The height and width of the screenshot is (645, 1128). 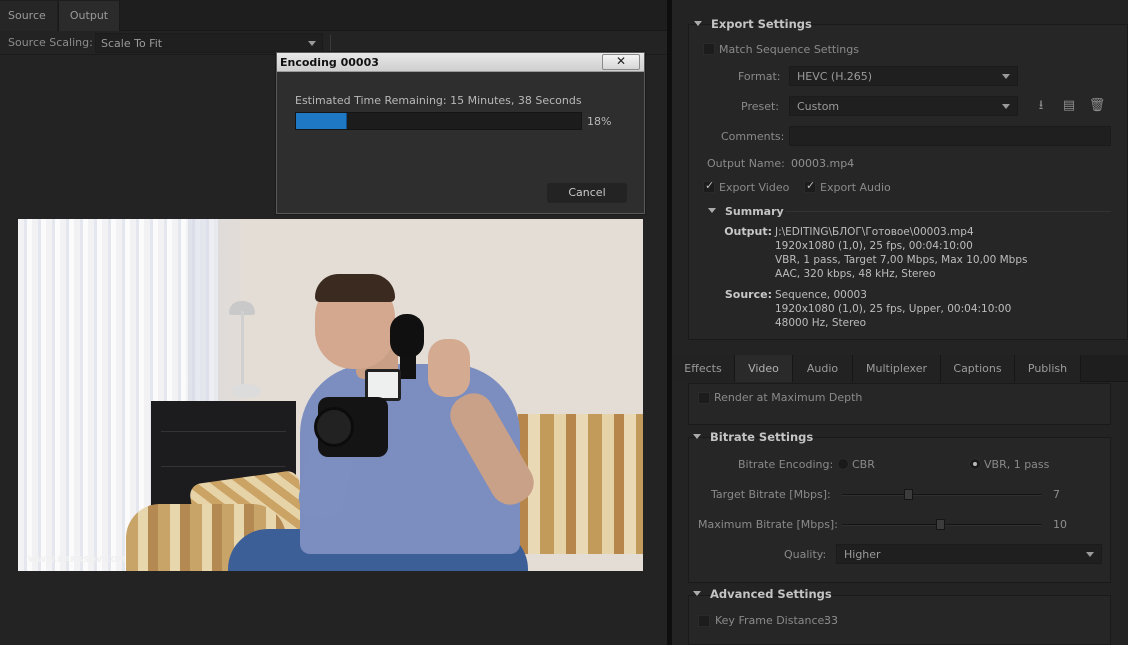 What do you see at coordinates (587, 193) in the screenshot?
I see `cancel-button: Cancel` at bounding box center [587, 193].